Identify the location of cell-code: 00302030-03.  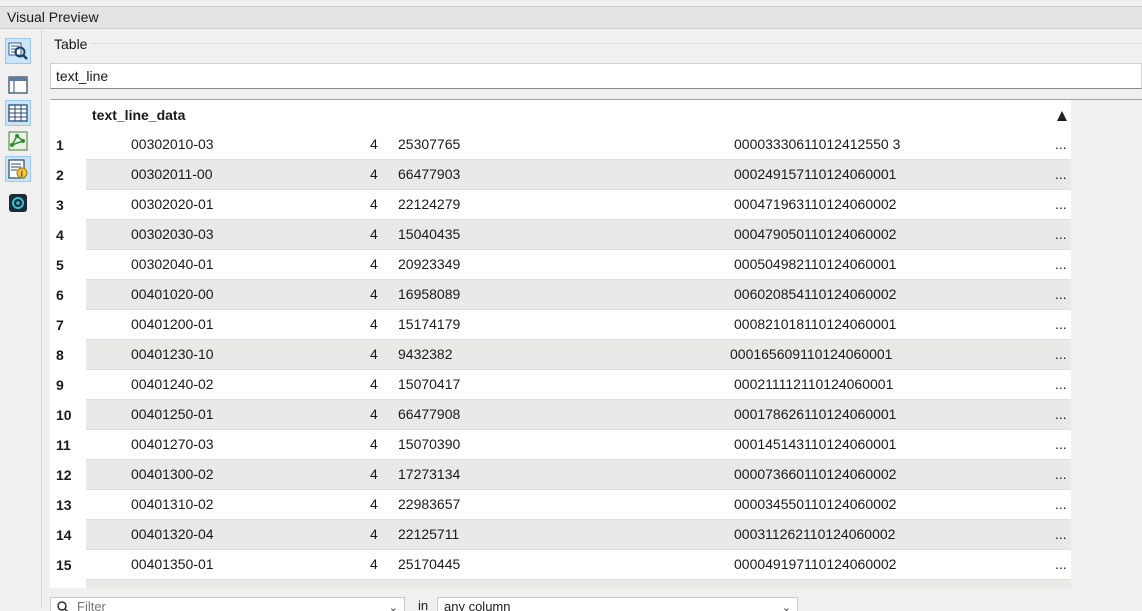
(172, 234).